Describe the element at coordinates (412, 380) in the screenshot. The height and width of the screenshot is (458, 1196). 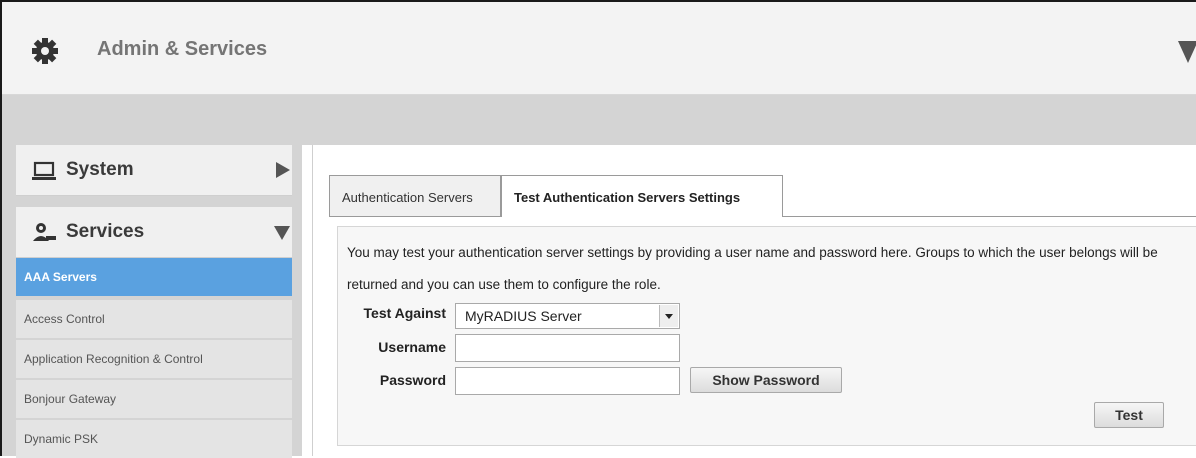
I see `password-label: Password` at that location.